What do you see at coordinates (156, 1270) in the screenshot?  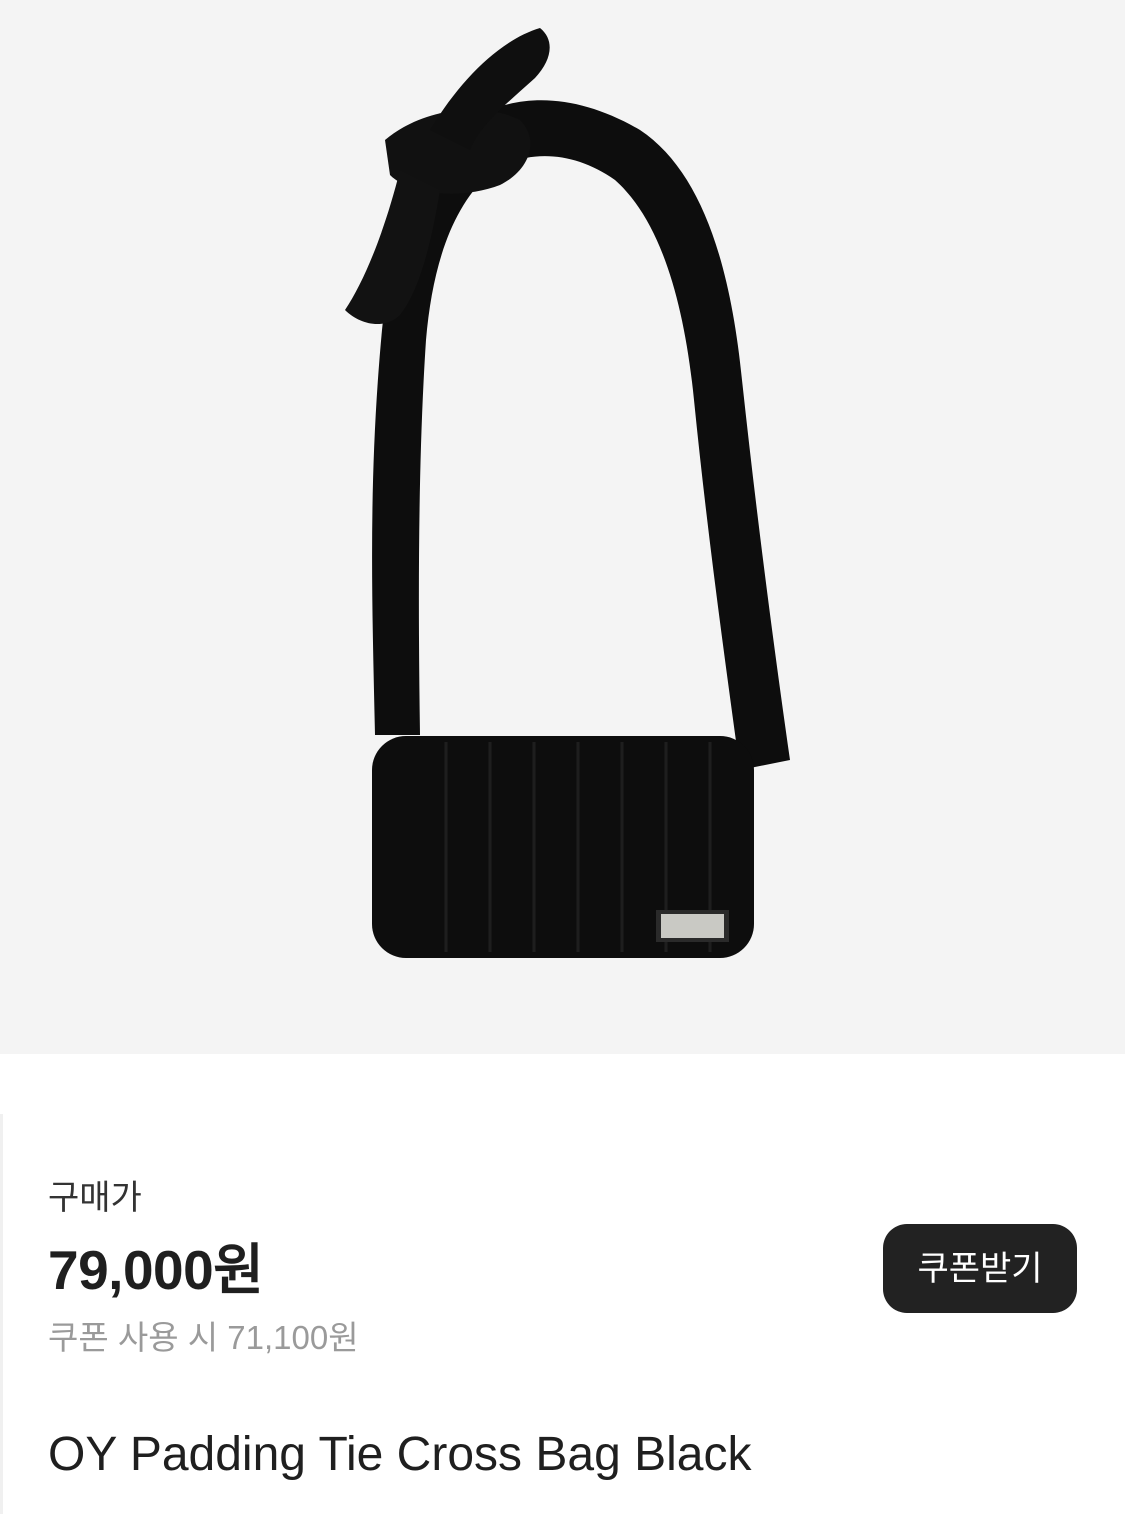 I see `price-value: 79,000원` at bounding box center [156, 1270].